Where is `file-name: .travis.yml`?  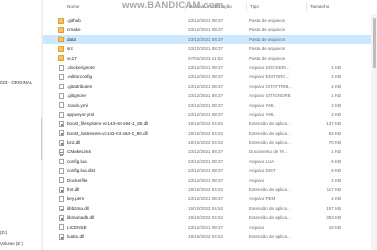
file-name: .travis.yml is located at coordinates (77, 105).